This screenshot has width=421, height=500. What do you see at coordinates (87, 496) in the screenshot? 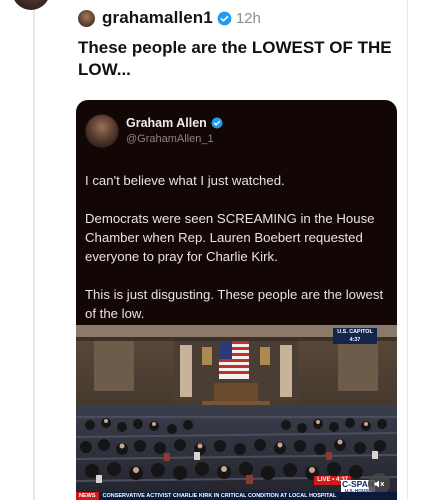
I see `ticker-label: NEWS` at bounding box center [87, 496].